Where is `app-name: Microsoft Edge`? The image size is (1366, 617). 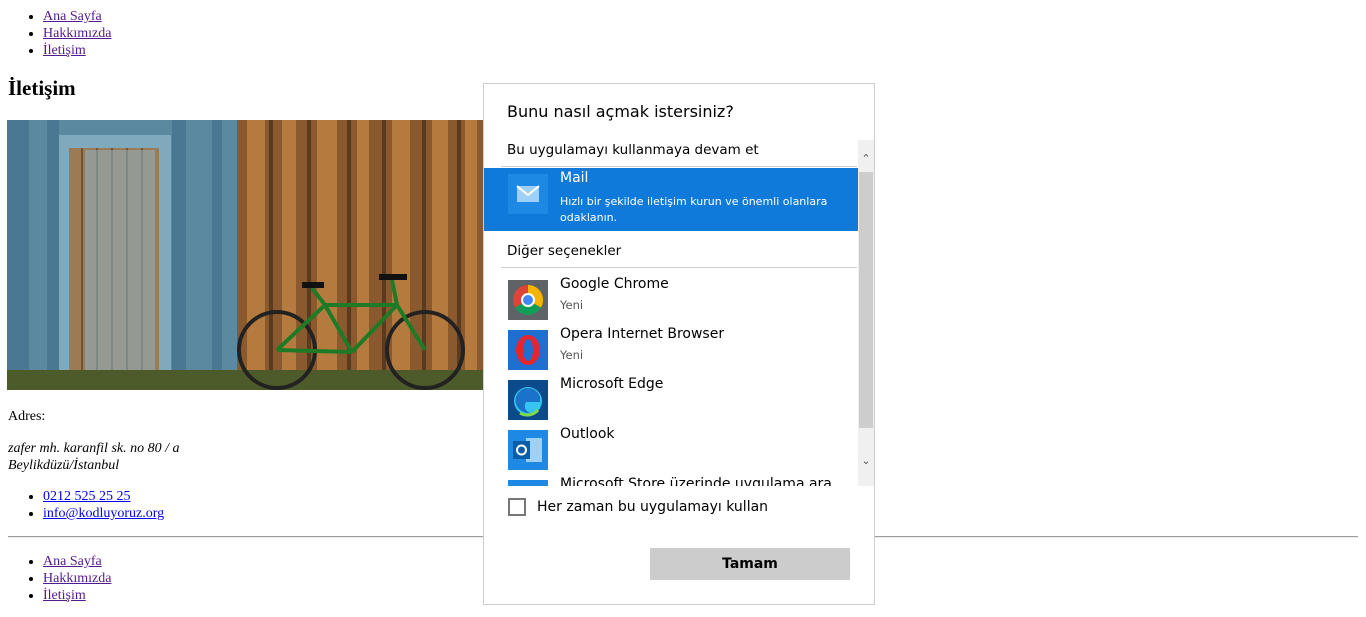
app-name: Microsoft Edge is located at coordinates (612, 384).